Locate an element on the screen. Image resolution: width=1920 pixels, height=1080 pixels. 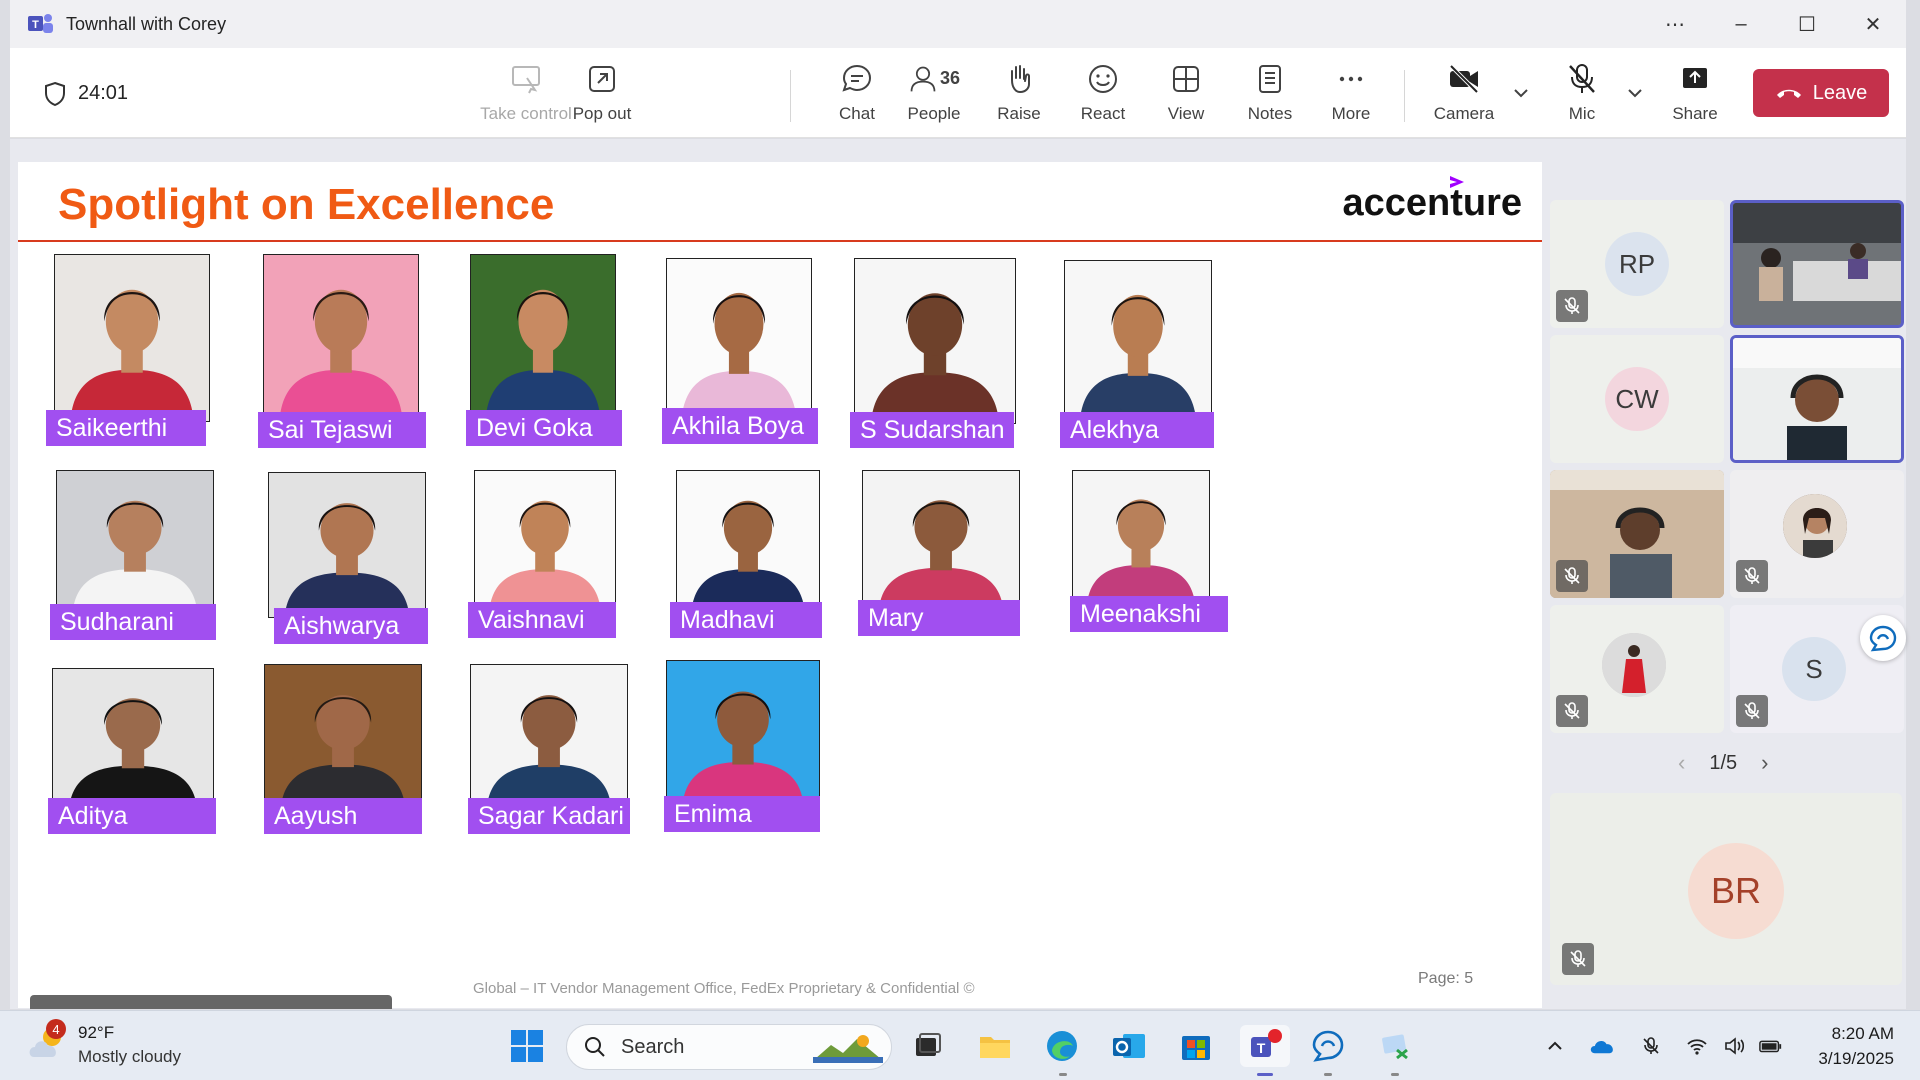
camera-button: Camera is located at coordinates (1464, 96).